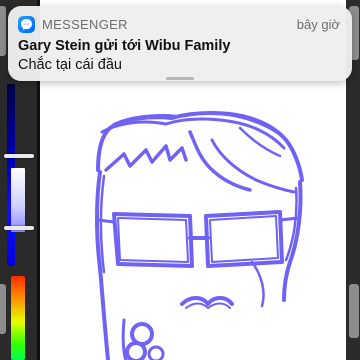 The height and width of the screenshot is (360, 360). What do you see at coordinates (18, 200) in the screenshot?
I see `lightness-slider-track` at bounding box center [18, 200].